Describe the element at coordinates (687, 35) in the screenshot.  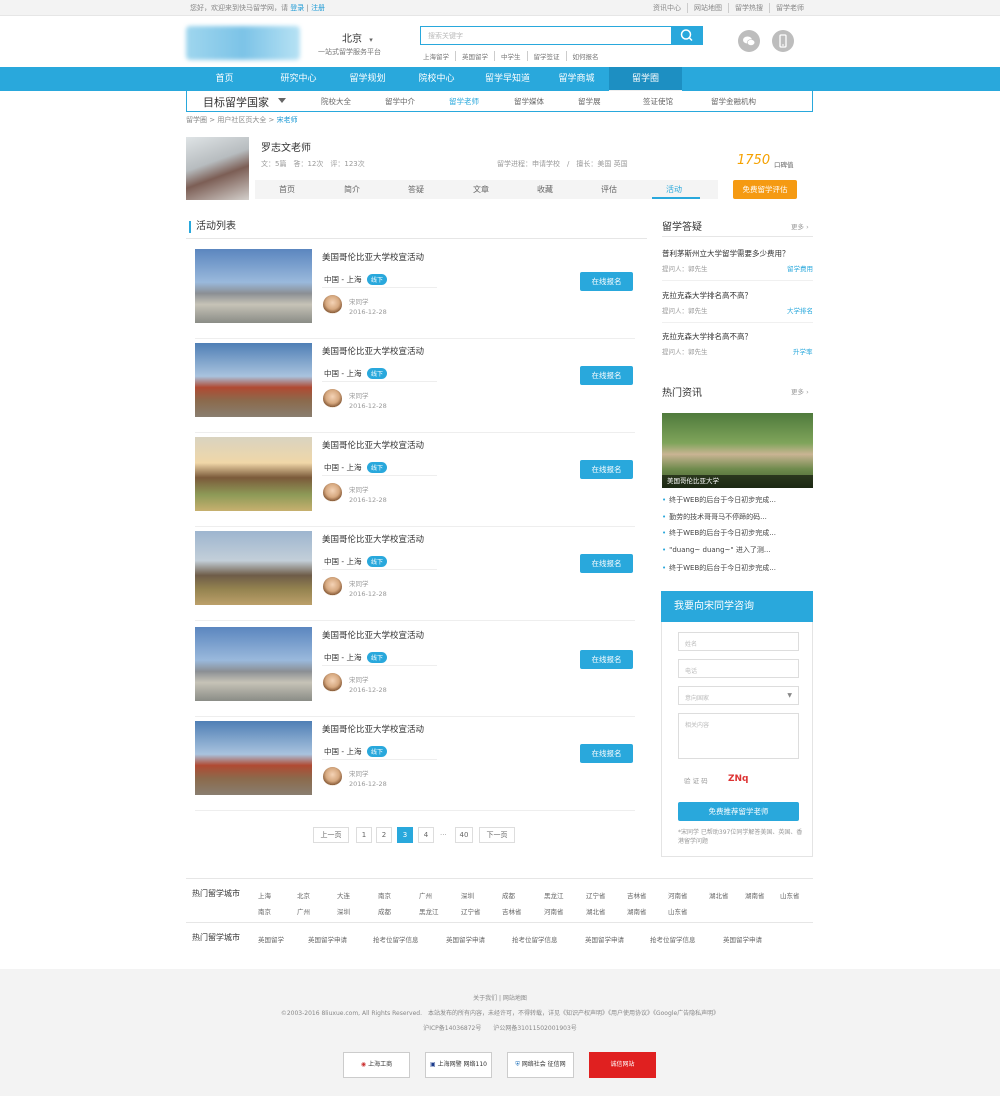
I see `search-button` at that location.